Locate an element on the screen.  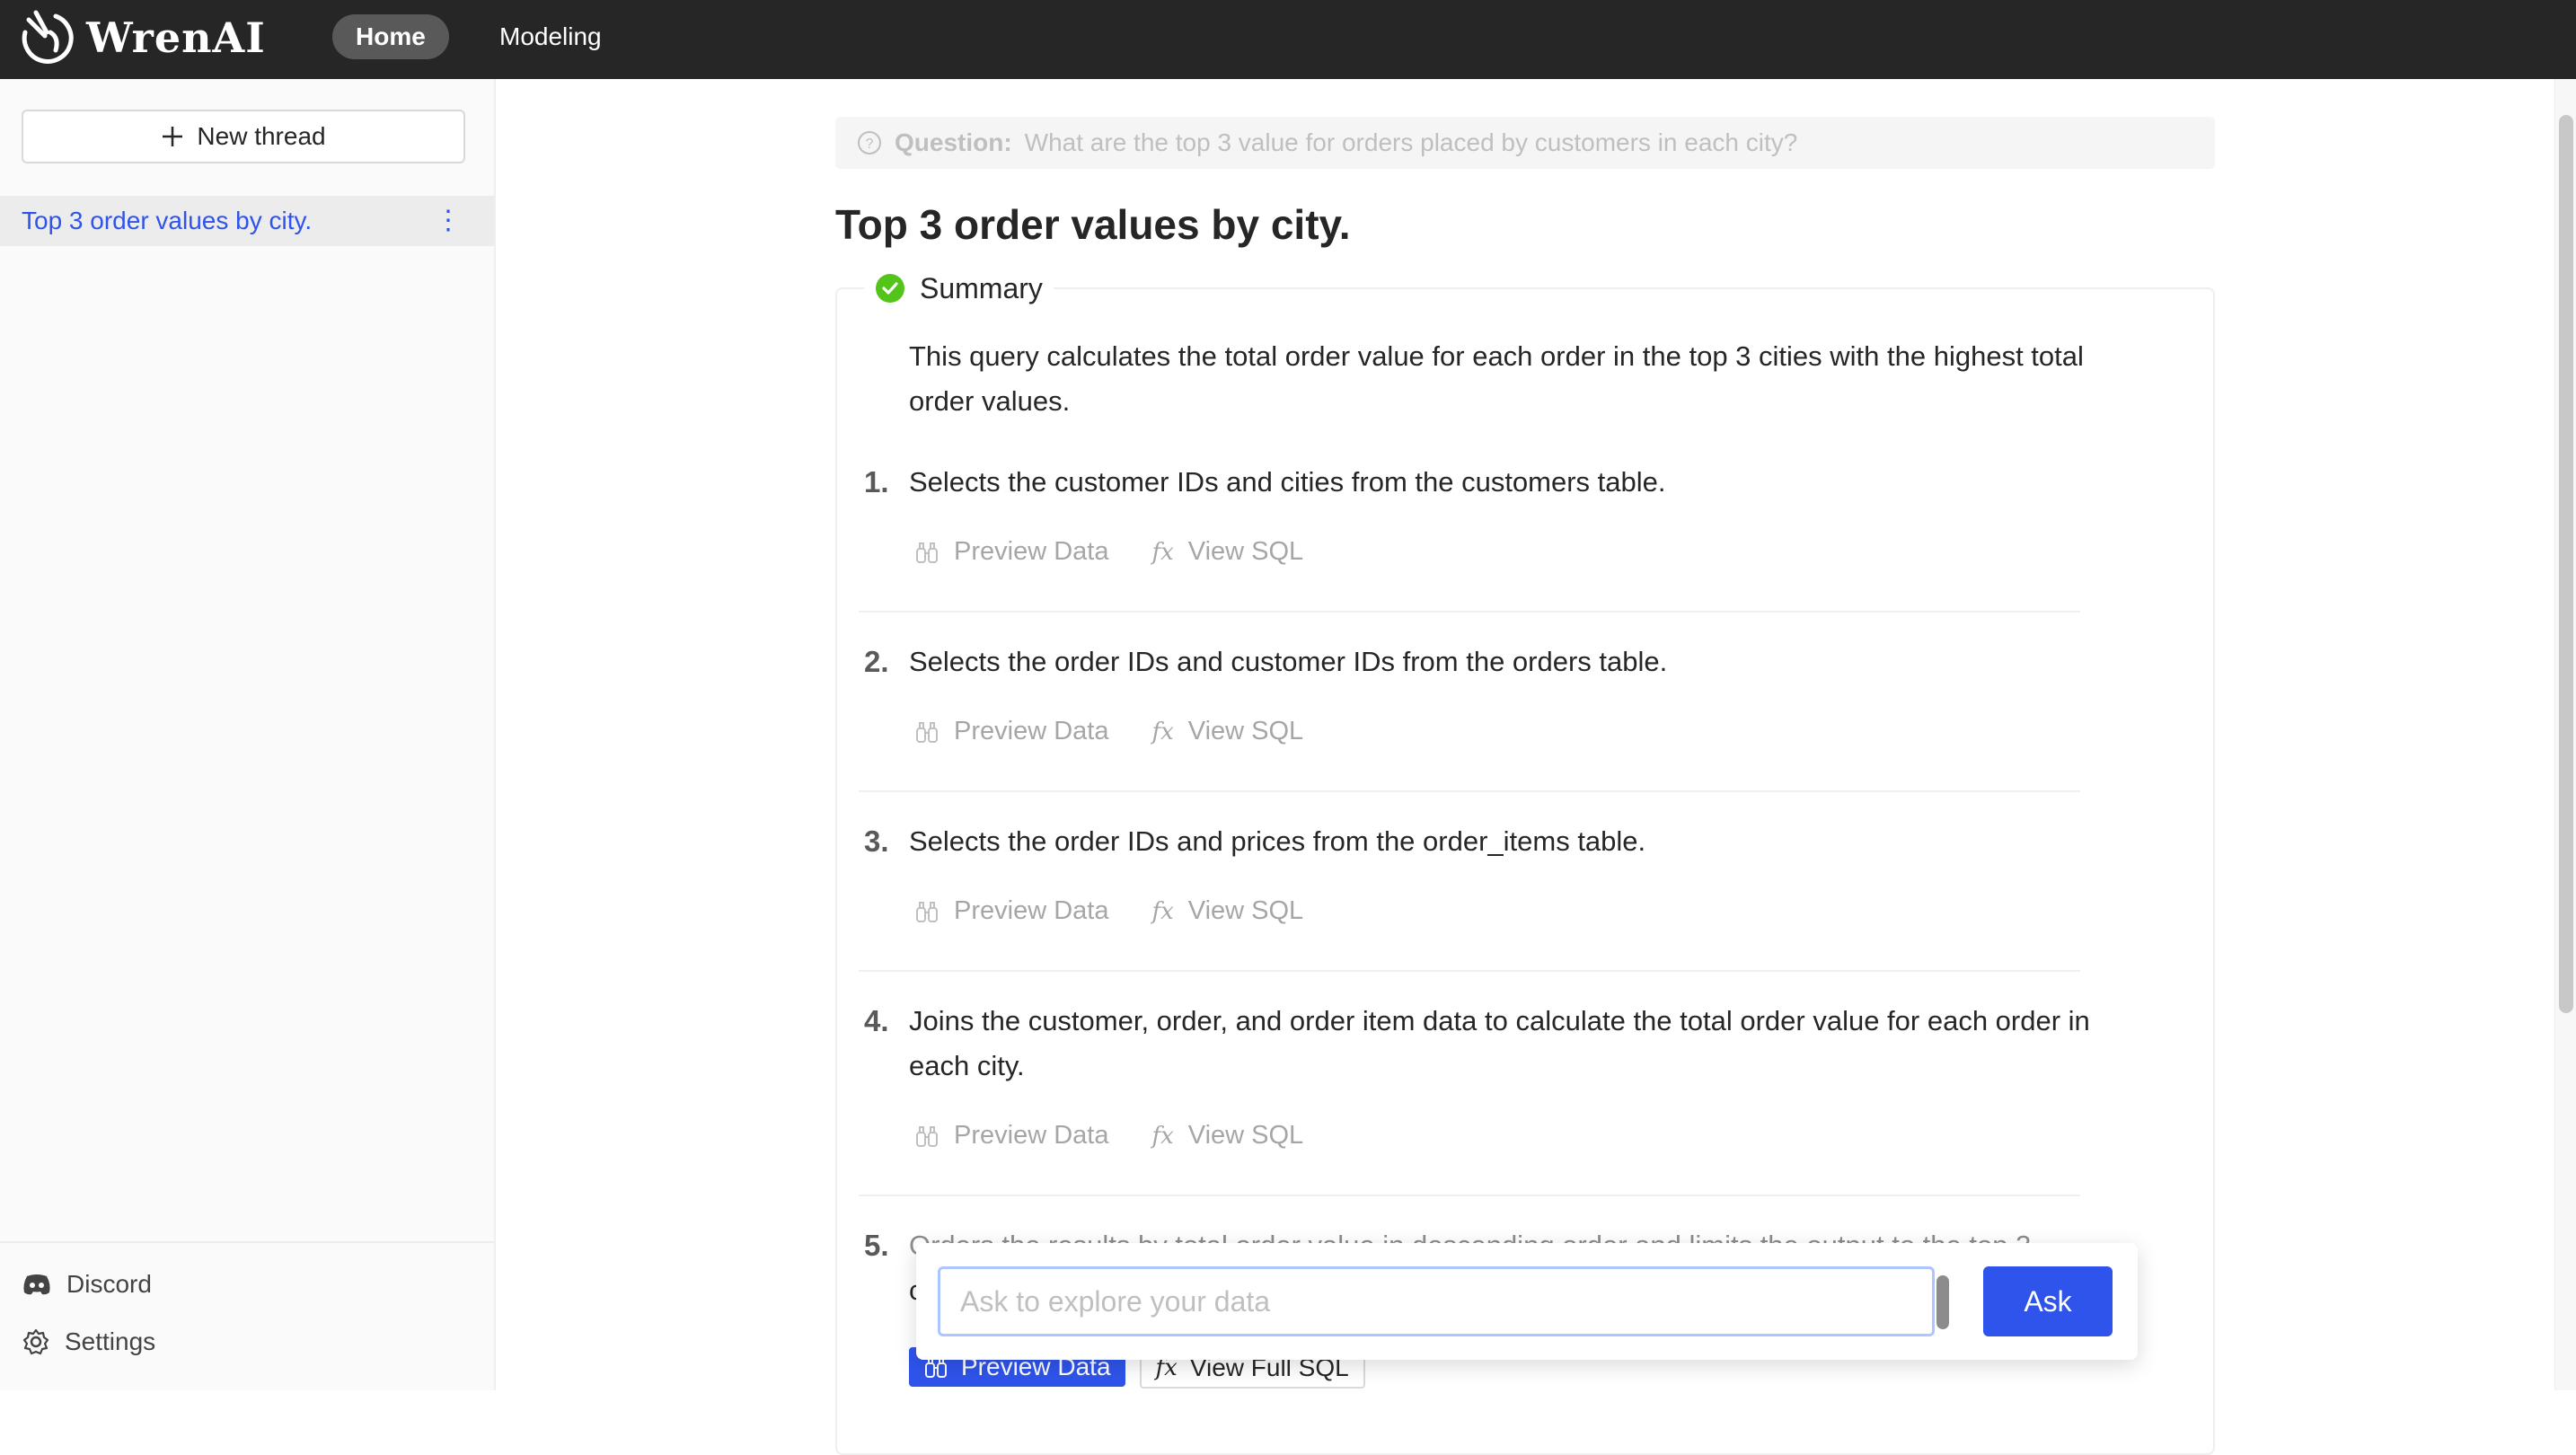
scrollbar is located at coordinates (2565, 734).